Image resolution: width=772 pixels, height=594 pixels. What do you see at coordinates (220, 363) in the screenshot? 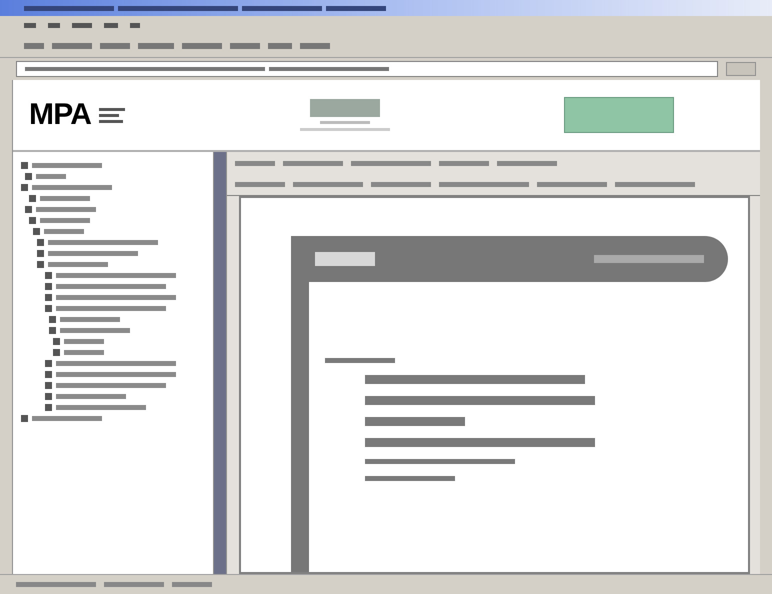
I see `scrollbar` at bounding box center [220, 363].